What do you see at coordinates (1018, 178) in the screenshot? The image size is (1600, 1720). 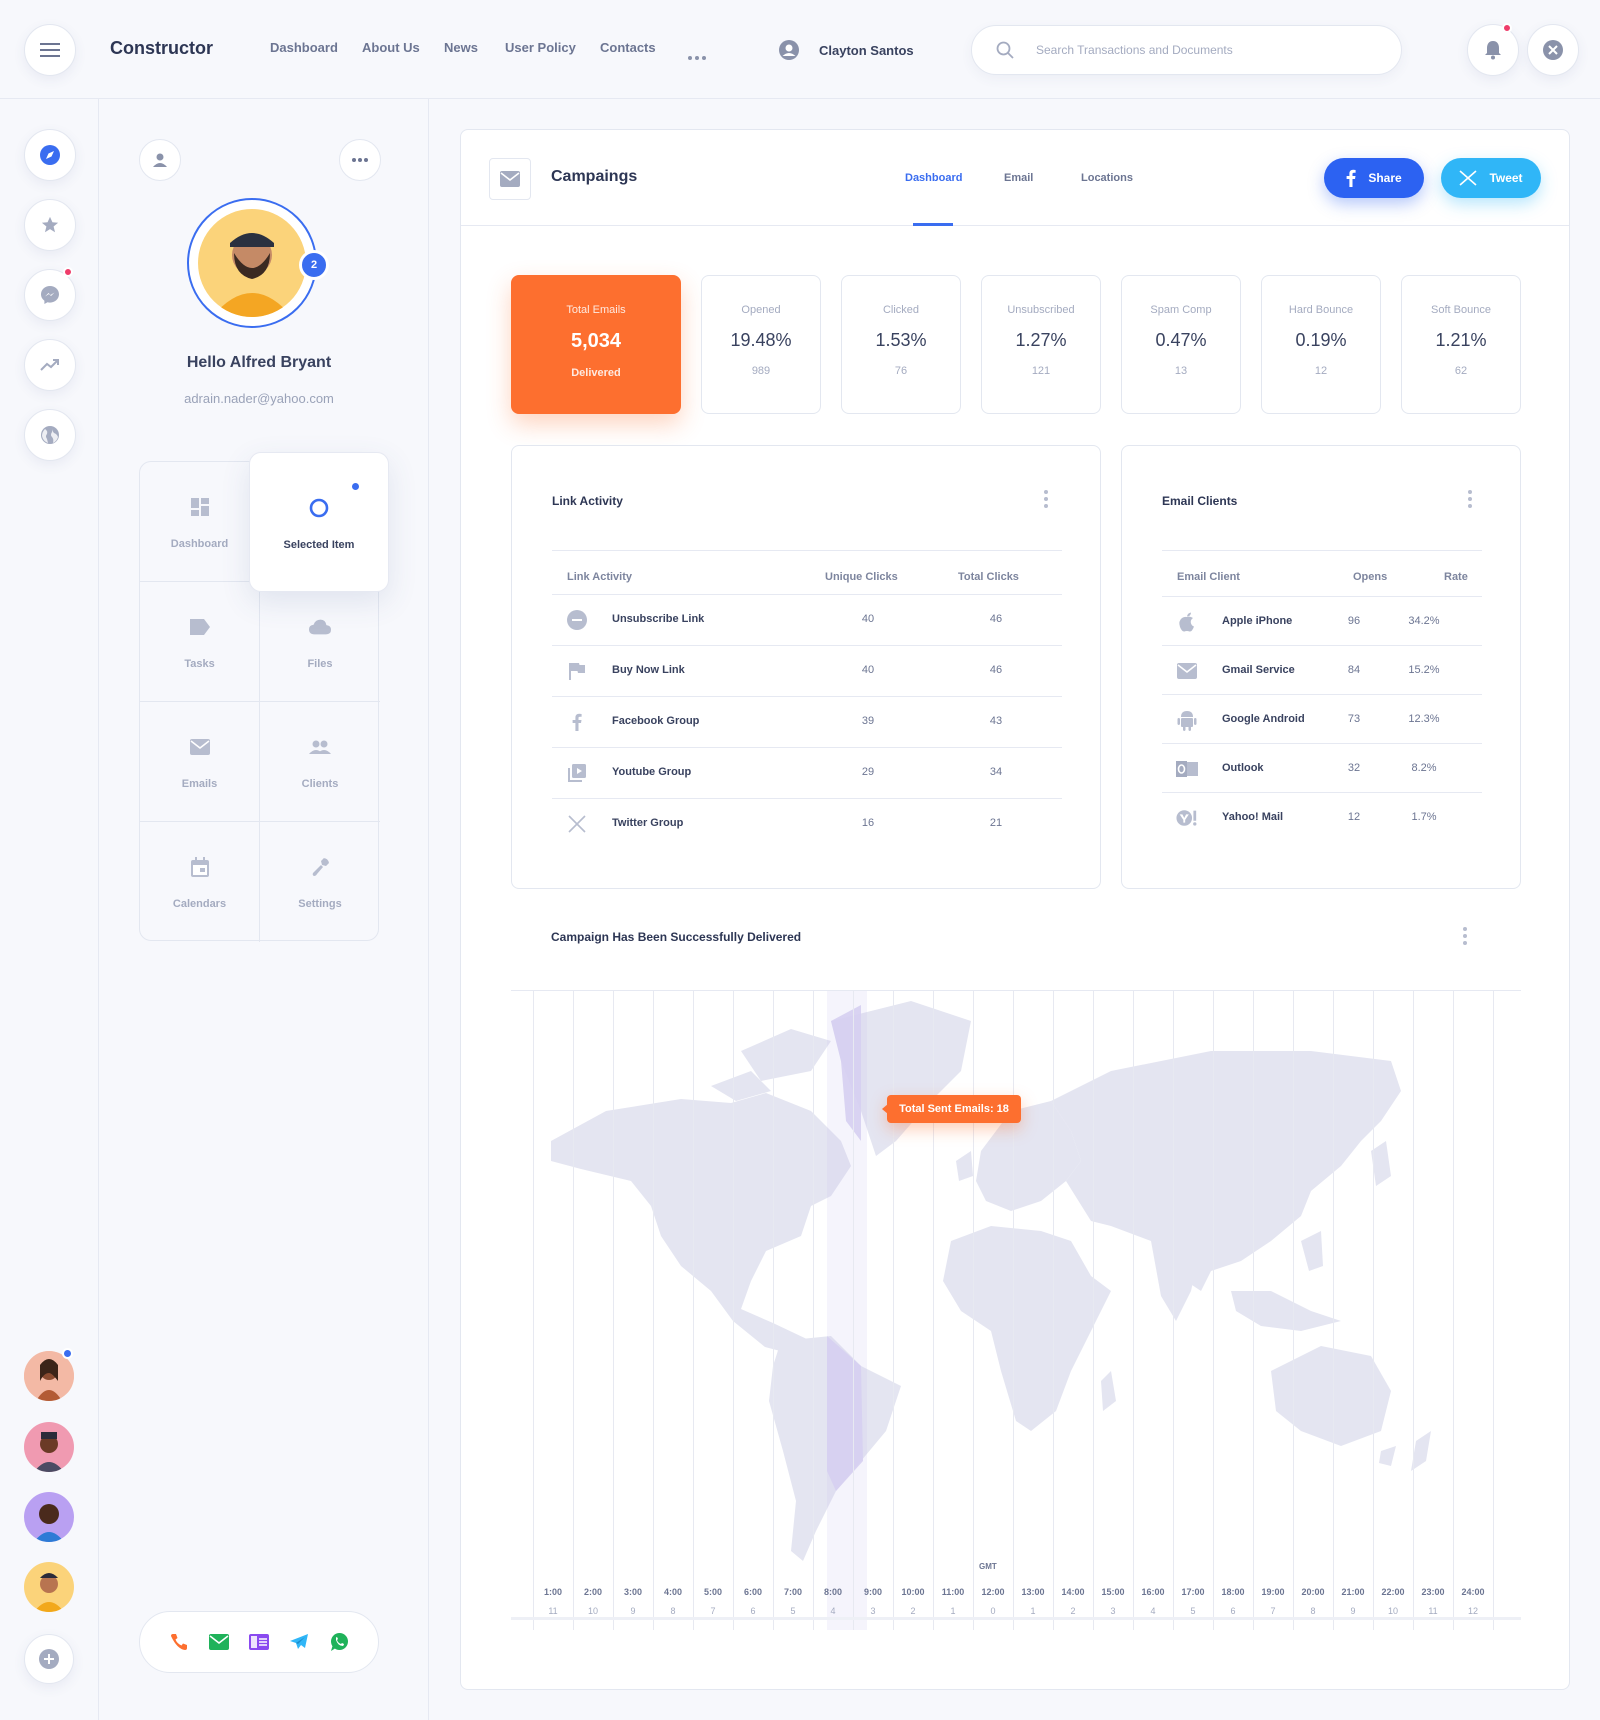 I see `tab-email: Email` at bounding box center [1018, 178].